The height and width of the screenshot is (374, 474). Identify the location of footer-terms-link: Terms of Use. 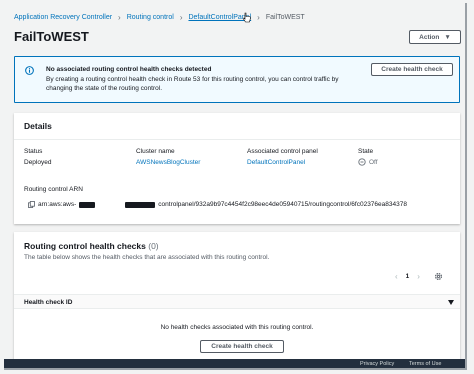
(425, 364).